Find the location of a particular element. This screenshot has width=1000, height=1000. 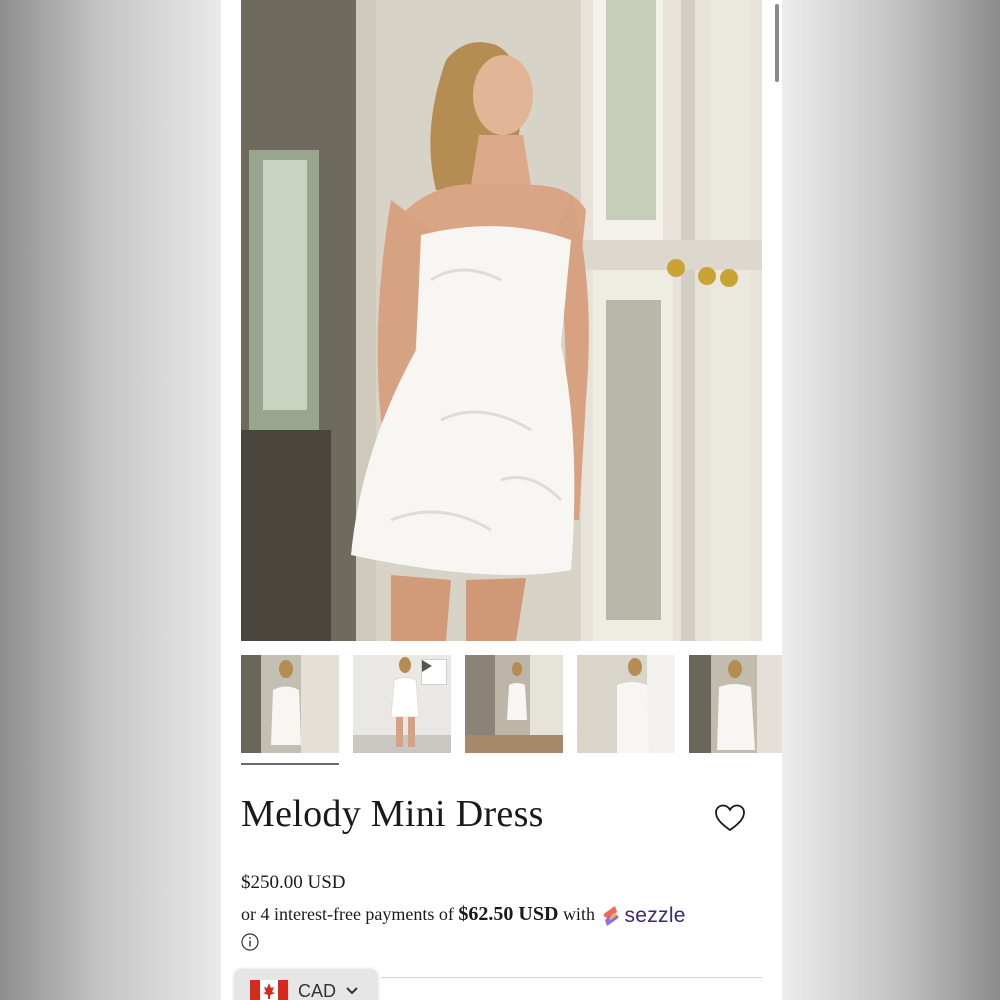

sezzle-icon is located at coordinates (611, 915).